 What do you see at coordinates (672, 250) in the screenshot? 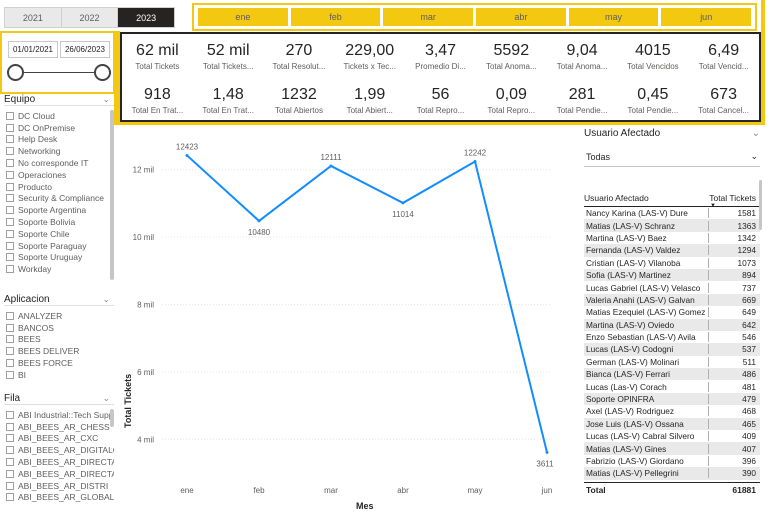
I see `table-row: Fernanda (LAS-V) Valdez 1294` at bounding box center [672, 250].